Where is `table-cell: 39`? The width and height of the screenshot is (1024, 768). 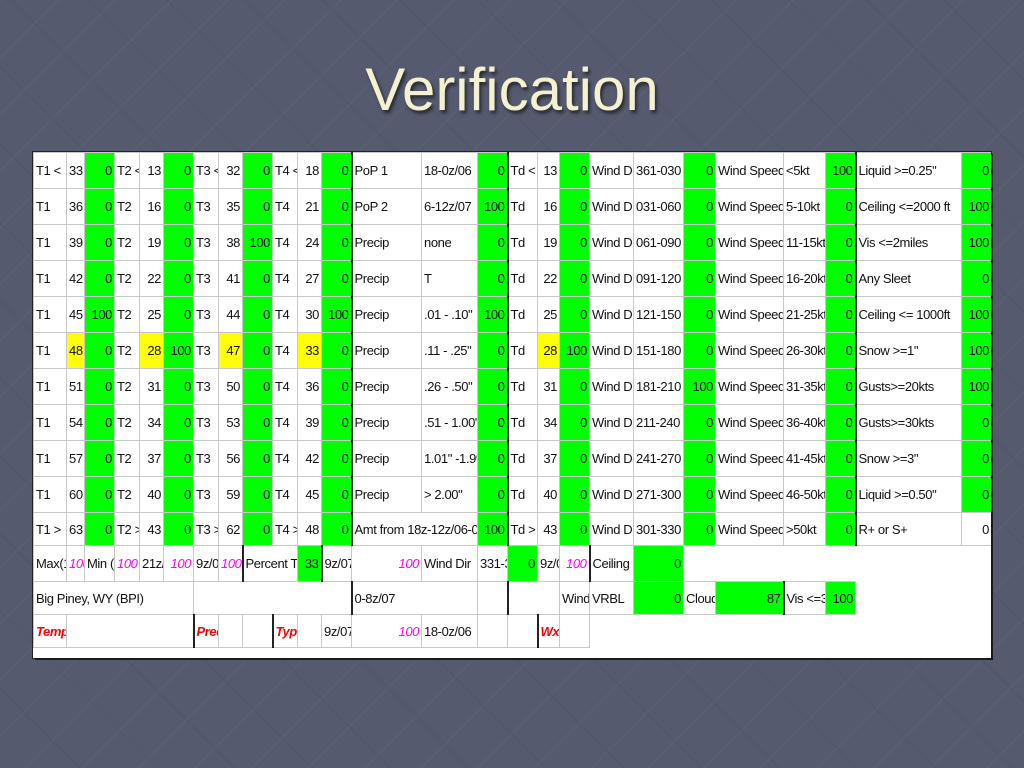
table-cell: 39 is located at coordinates (75, 242).